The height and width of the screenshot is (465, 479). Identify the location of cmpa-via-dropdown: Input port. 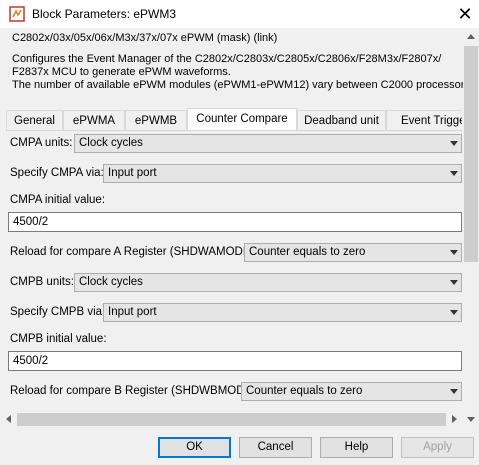
(282, 173).